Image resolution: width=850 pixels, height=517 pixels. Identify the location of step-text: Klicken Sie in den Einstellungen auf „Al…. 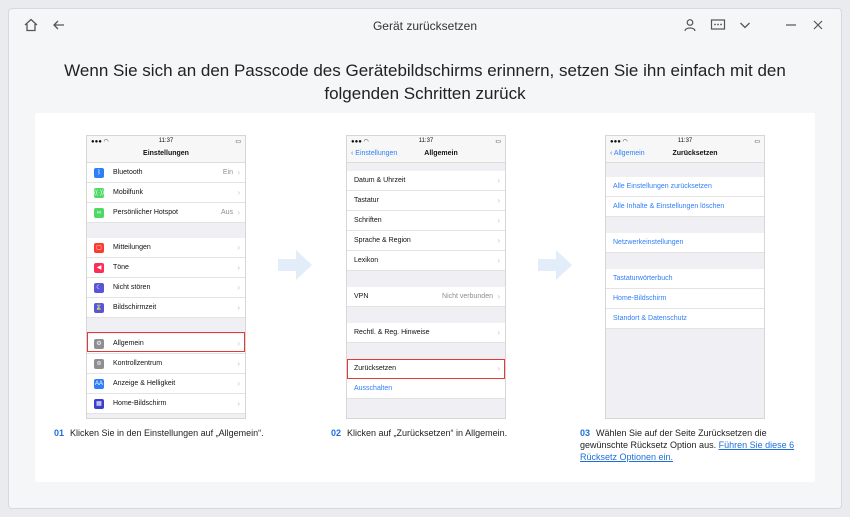
(167, 433).